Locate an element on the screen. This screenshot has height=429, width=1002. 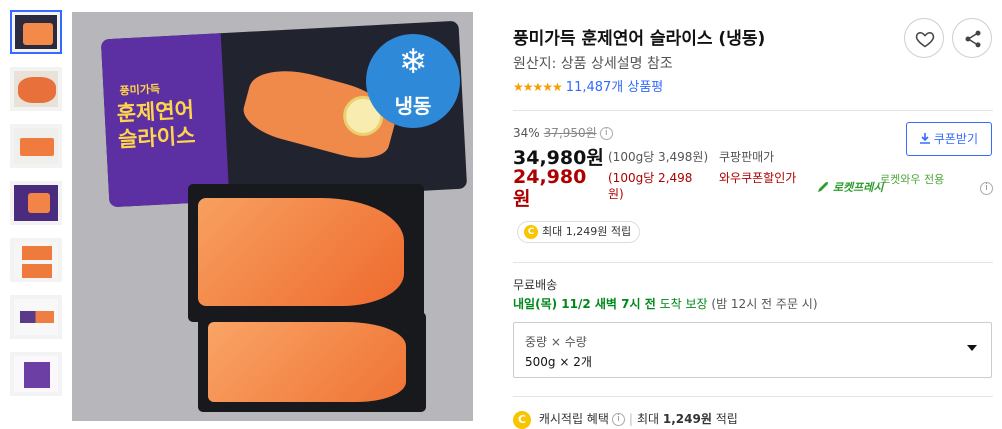
rating: ★★★★★ 11,487개 상품평 is located at coordinates (588, 85).